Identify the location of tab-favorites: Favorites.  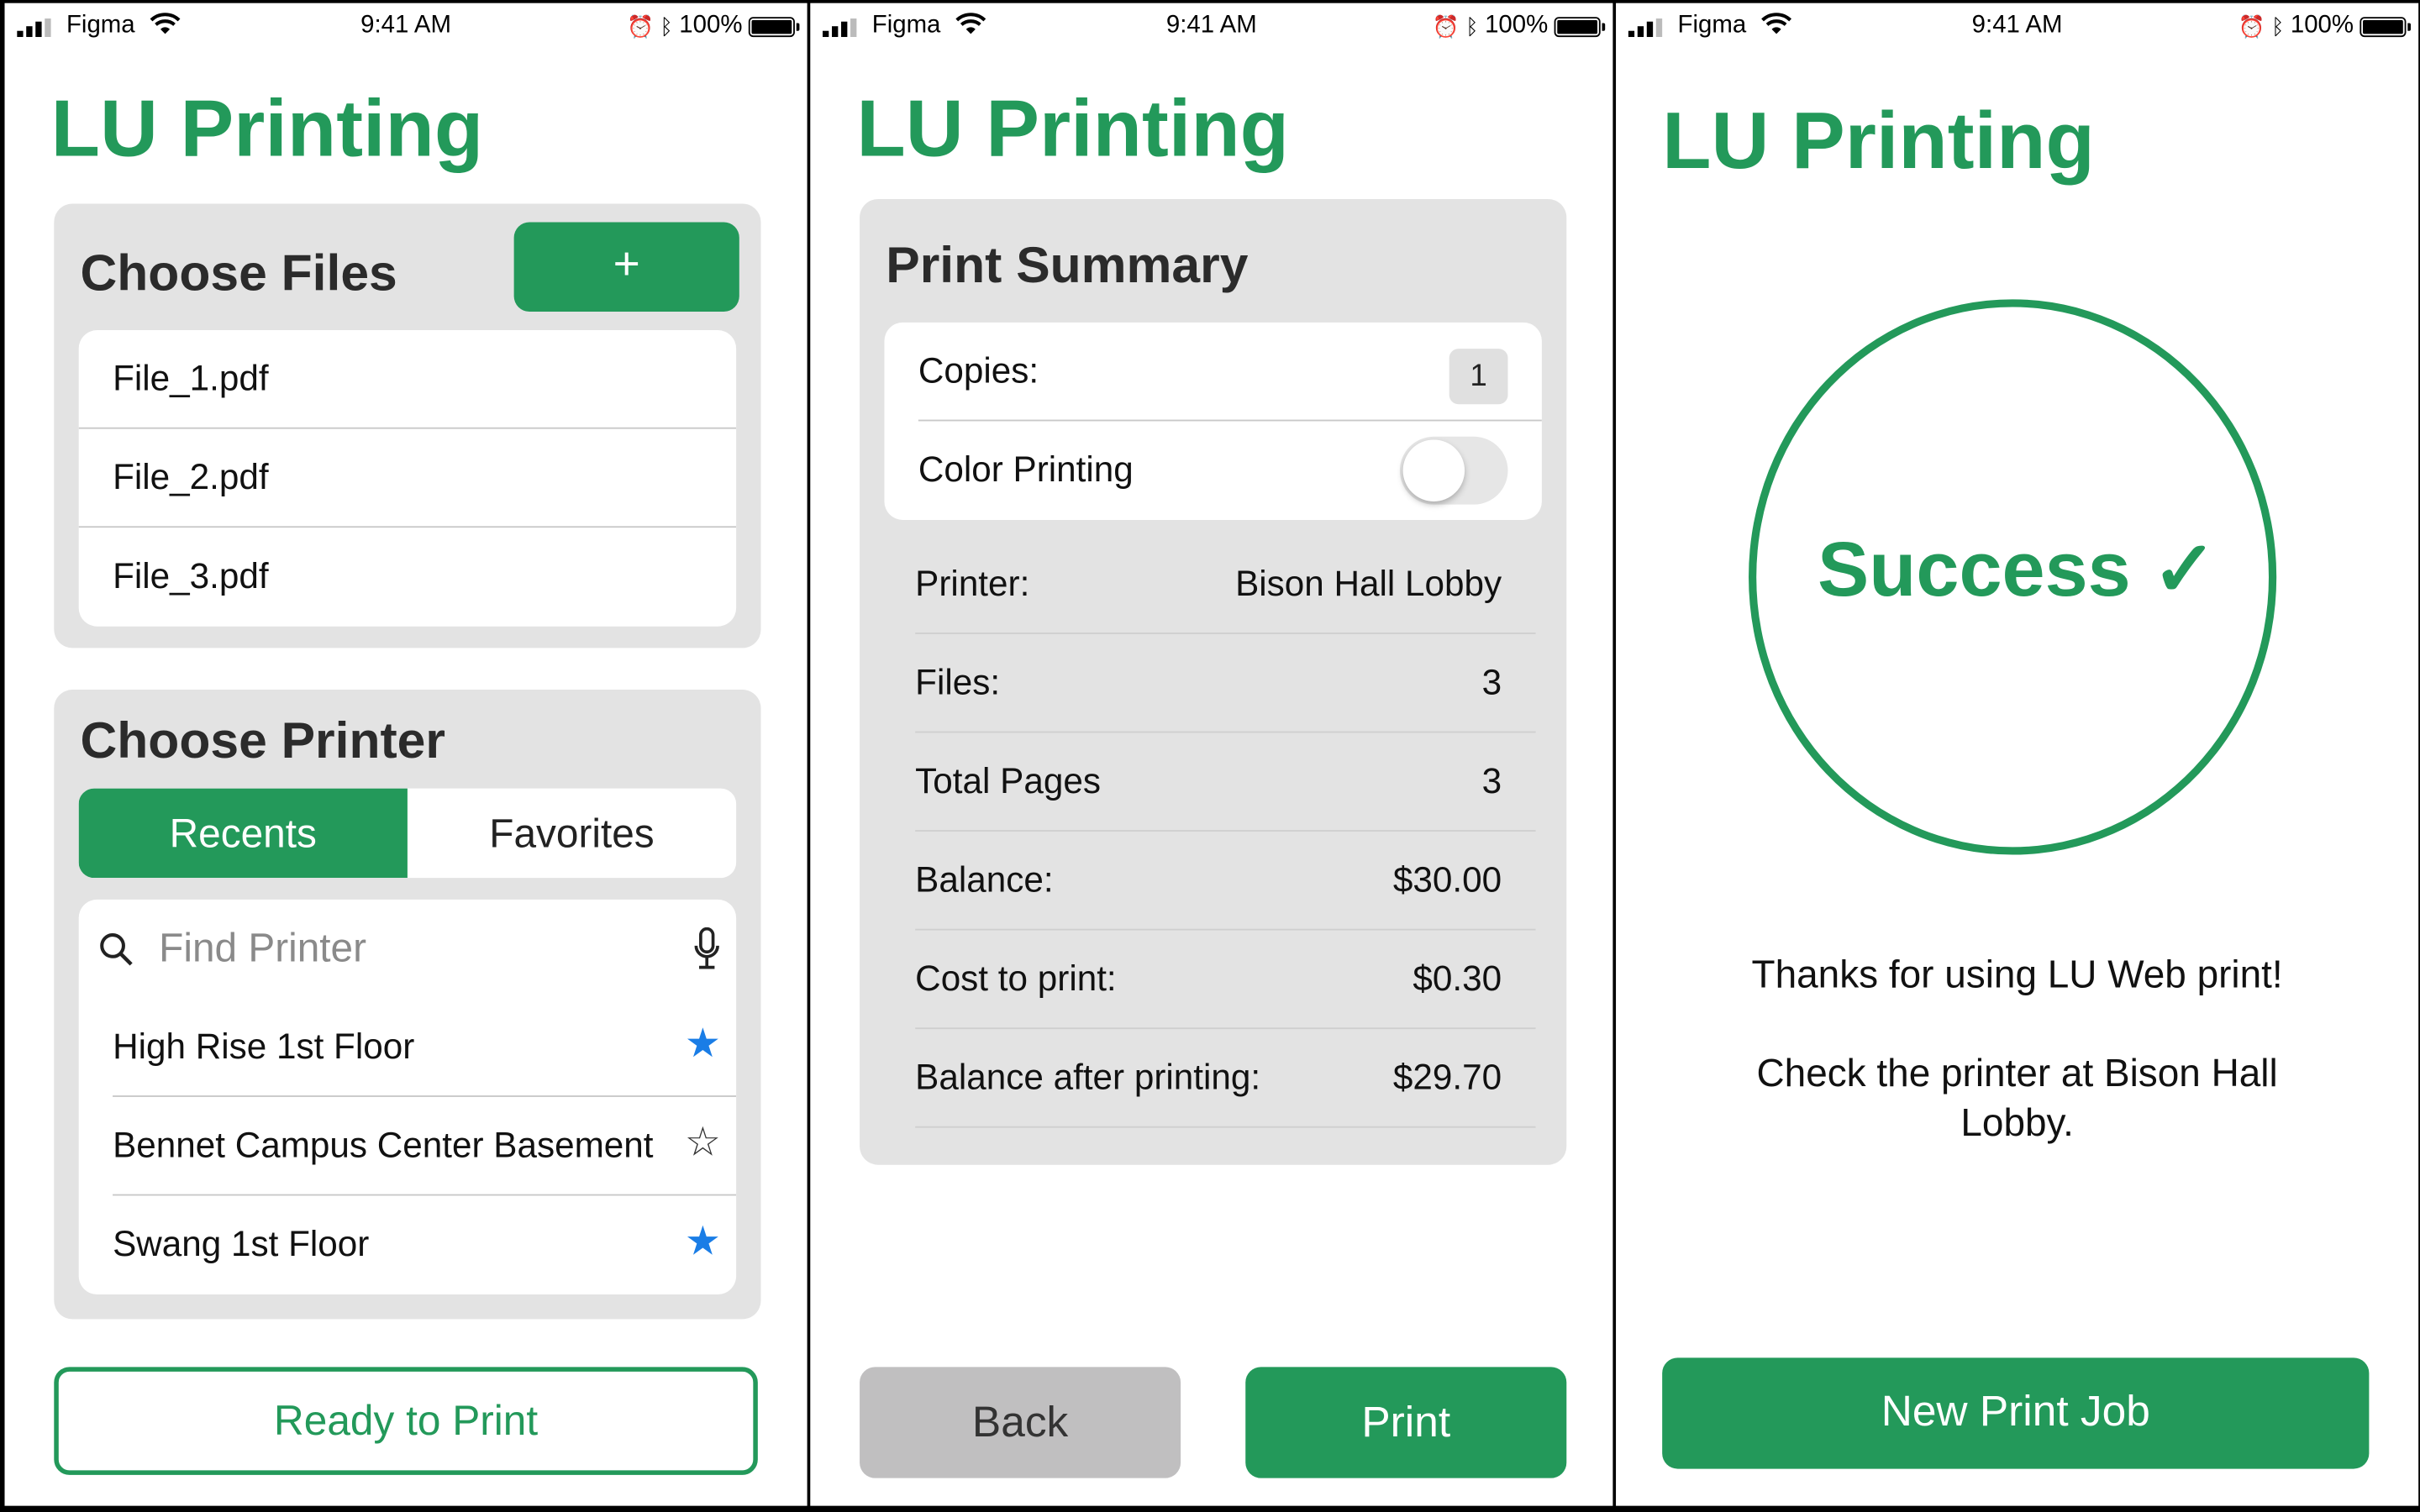
(572, 834).